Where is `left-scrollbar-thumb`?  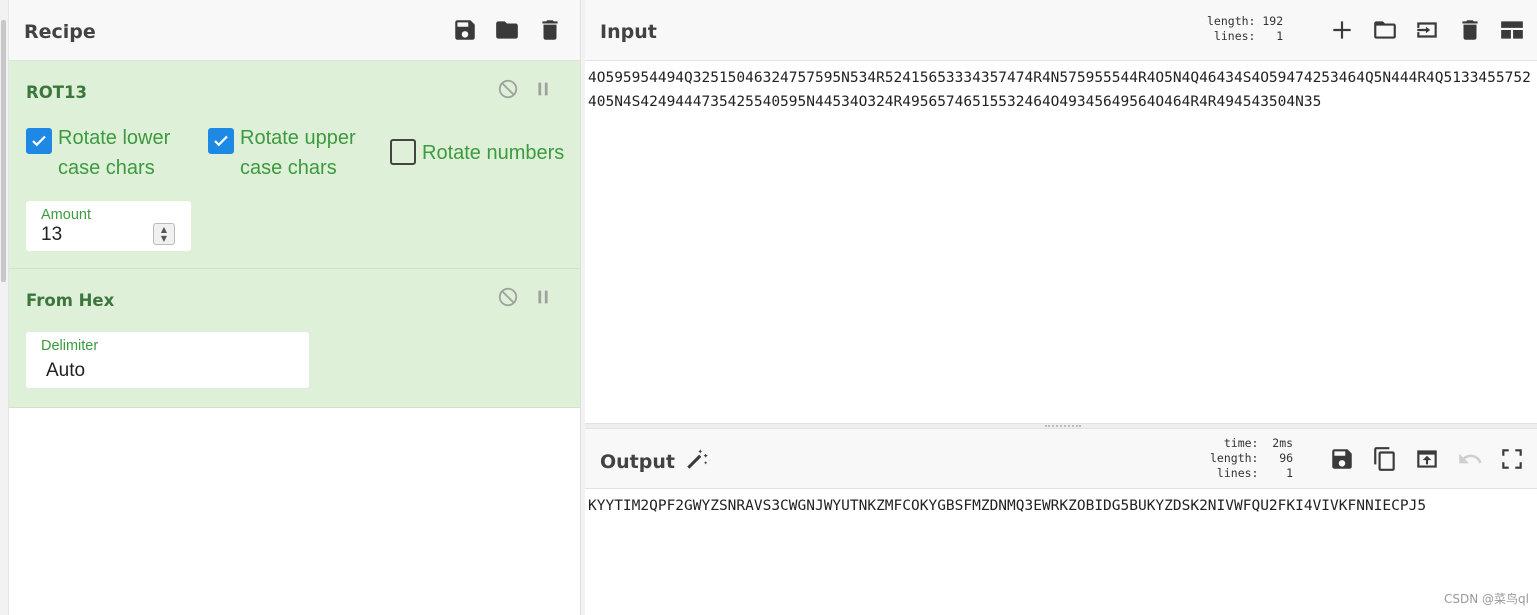
left-scrollbar-thumb is located at coordinates (3, 151).